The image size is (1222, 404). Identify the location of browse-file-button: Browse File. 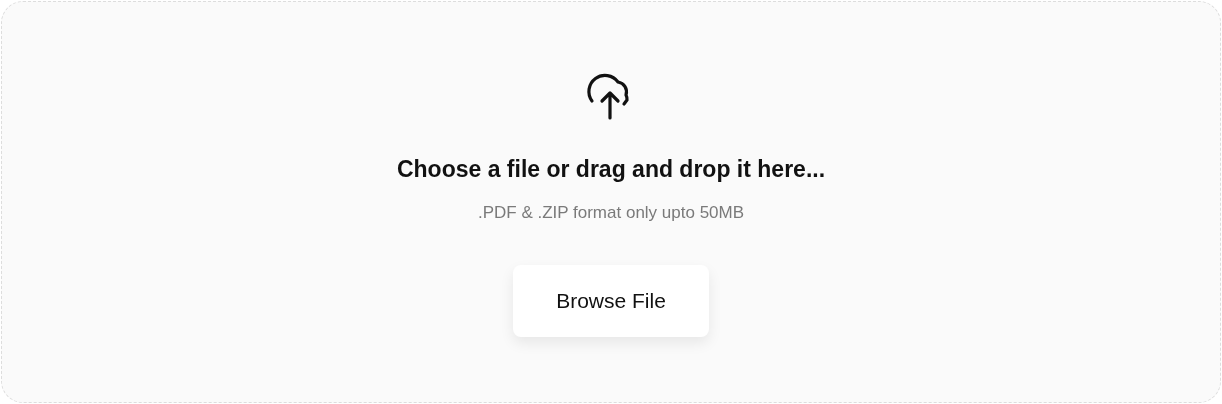
(611, 301).